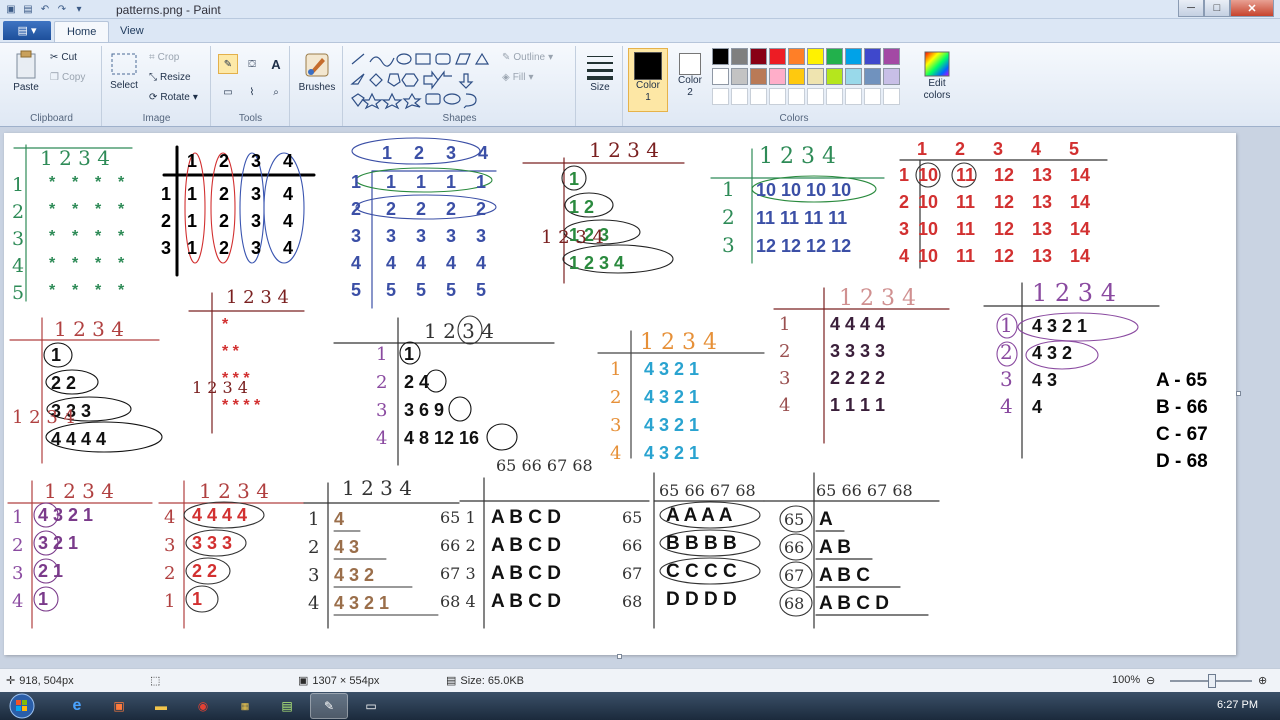 This screenshot has width=1280, height=720. What do you see at coordinates (287, 706) in the screenshot?
I see `taskbar-notepad: ▤` at bounding box center [287, 706].